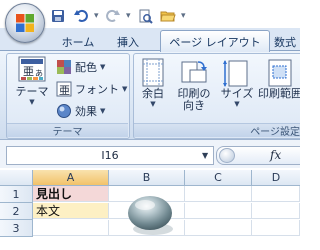  I want to click on name-box-dropdown-icon: ▼, so click(205, 155).